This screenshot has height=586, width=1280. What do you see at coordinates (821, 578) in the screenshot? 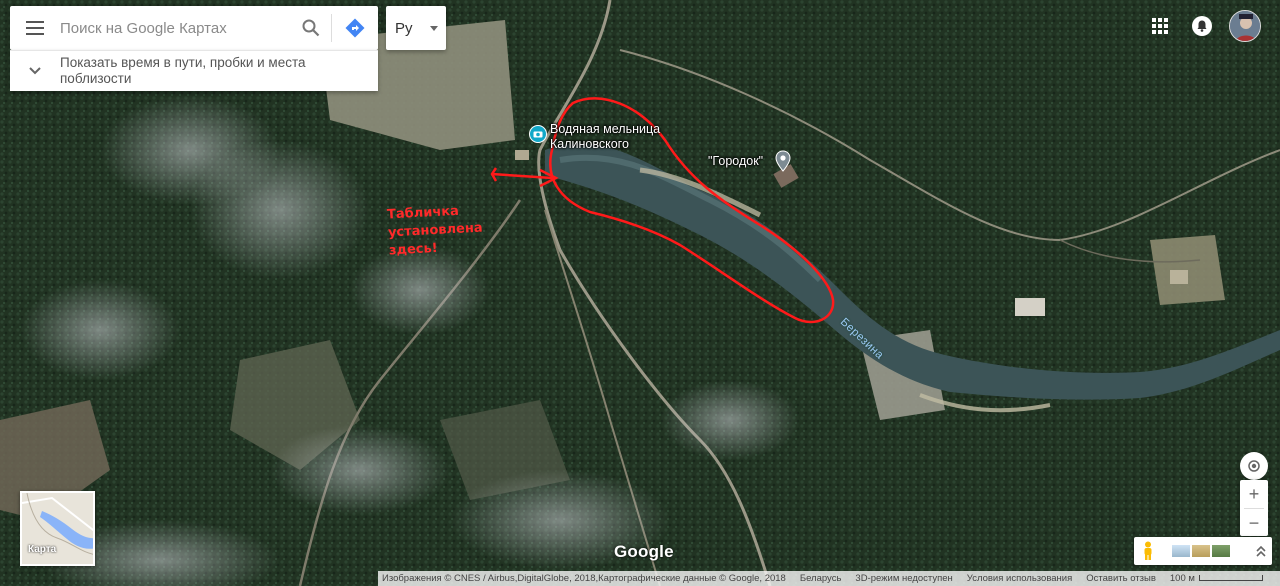
I see `country-link: Беларусь` at bounding box center [821, 578].